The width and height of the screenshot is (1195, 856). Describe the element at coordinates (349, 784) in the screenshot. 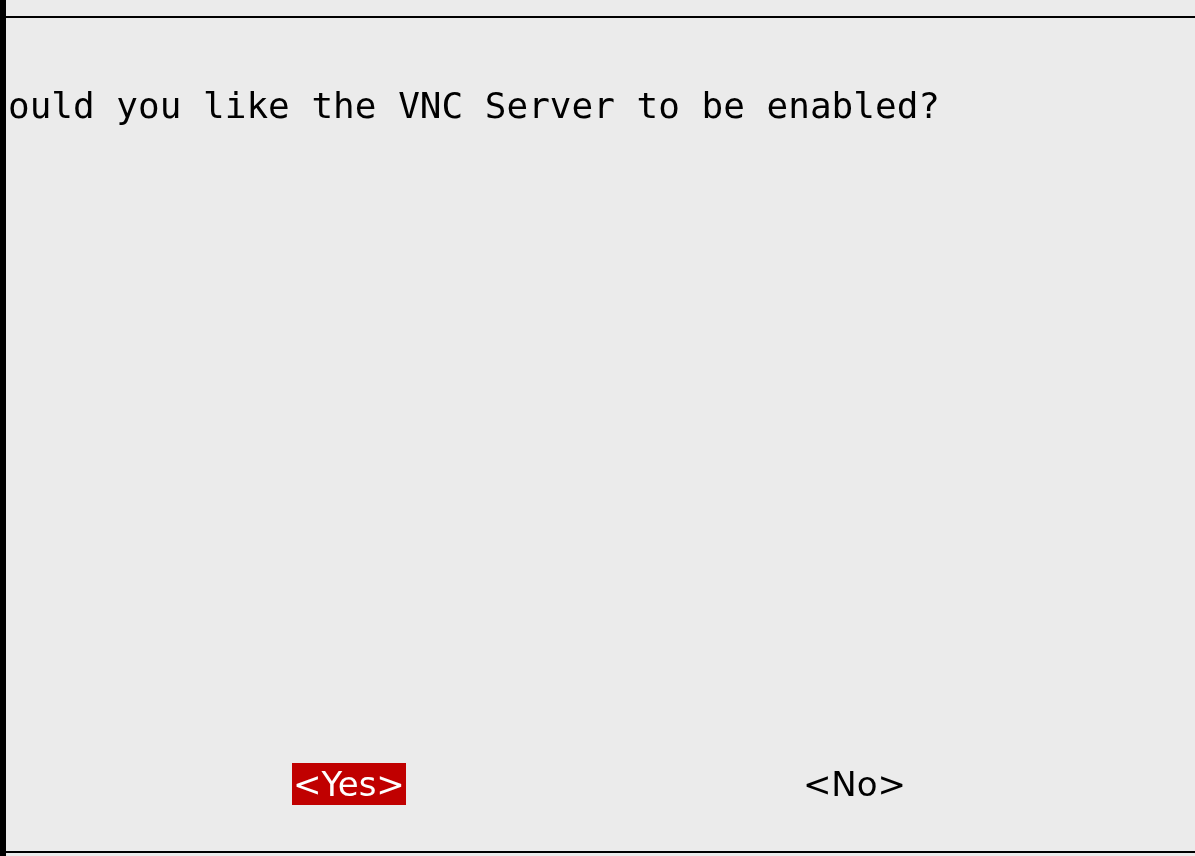

I see `dialog-button: <Yes>` at that location.